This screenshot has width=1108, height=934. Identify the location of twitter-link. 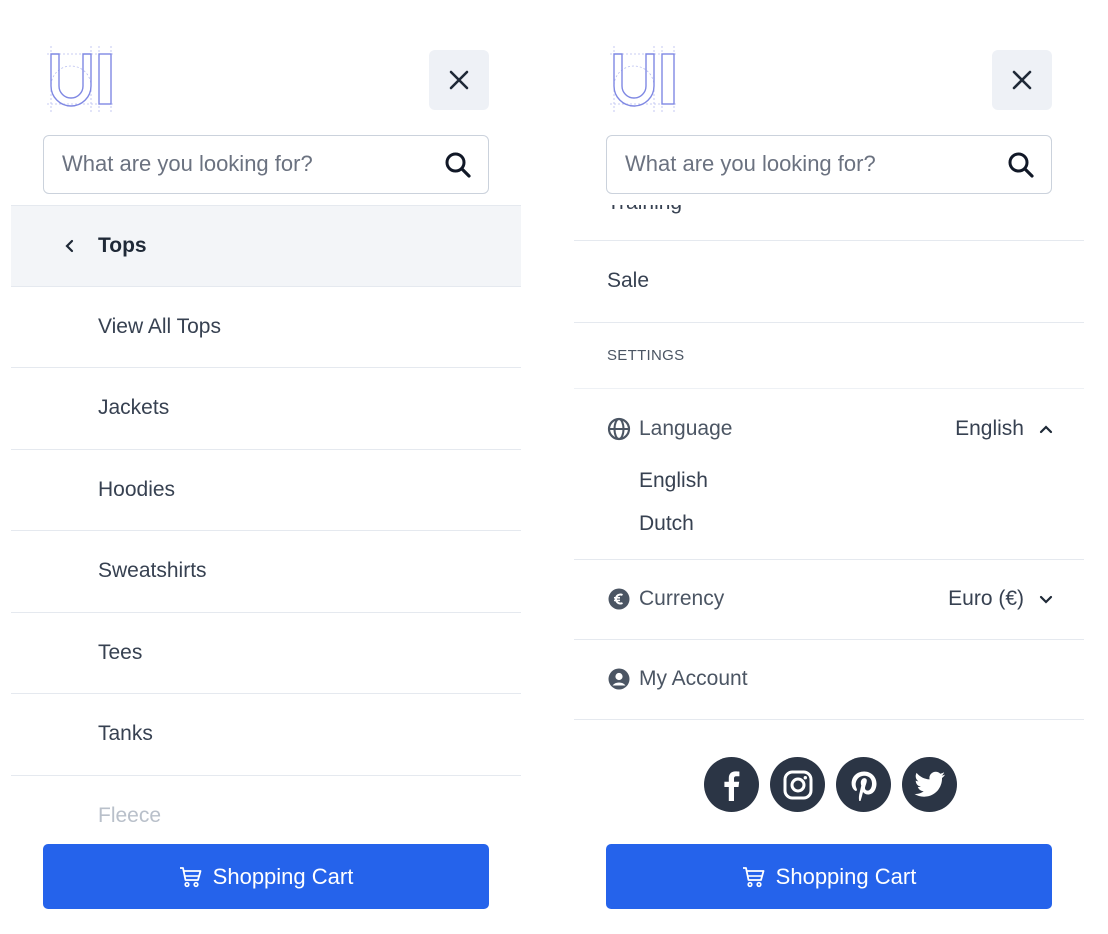
(929, 784).